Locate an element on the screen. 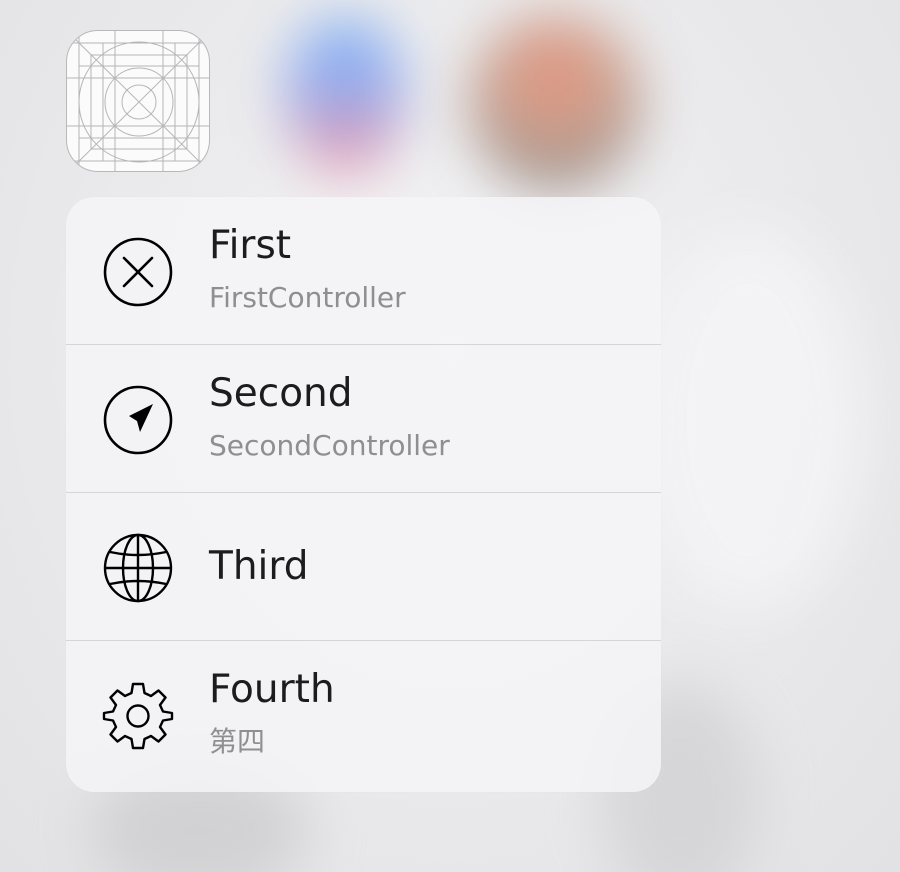 Image resolution: width=900 pixels, height=872 pixels. quick-action-title: Fourth is located at coordinates (272, 689).